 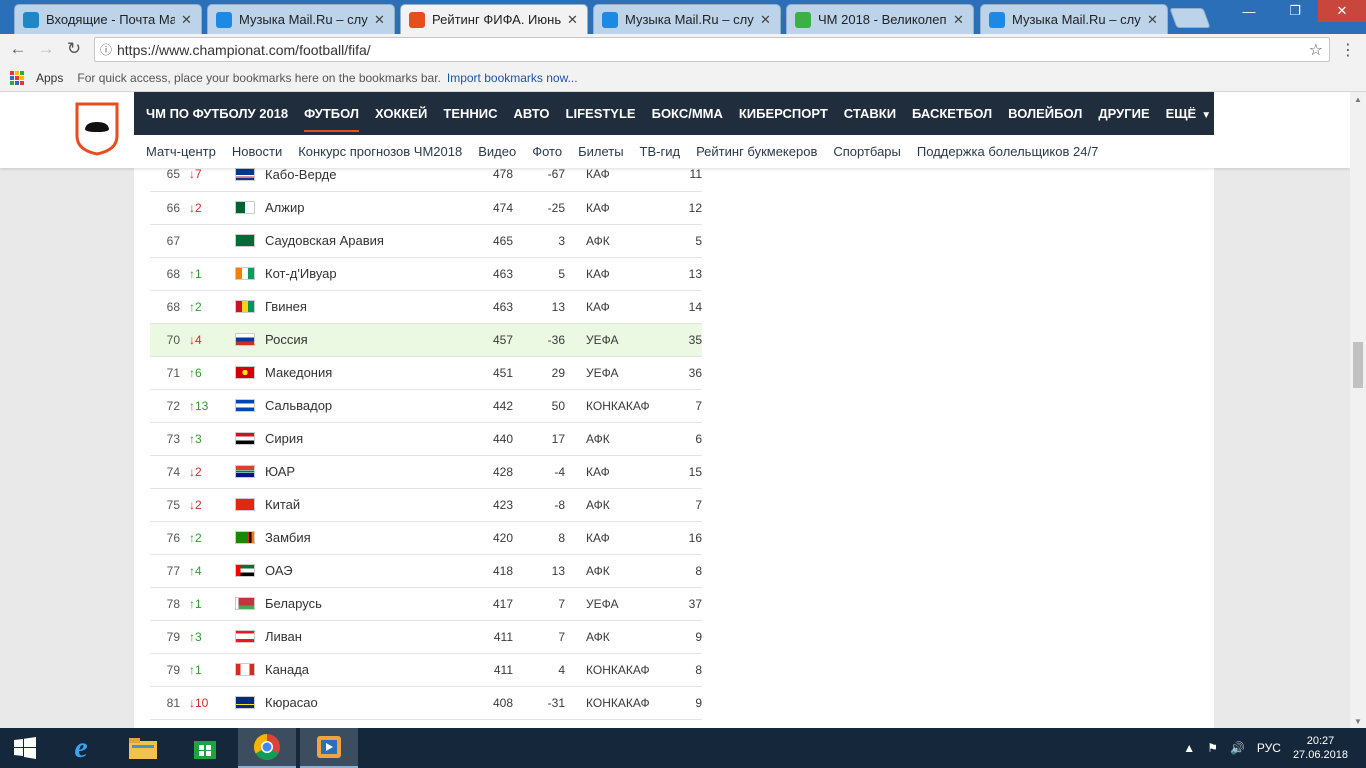 What do you see at coordinates (198, 636) in the screenshot?
I see `rank-change-value: 3` at bounding box center [198, 636].